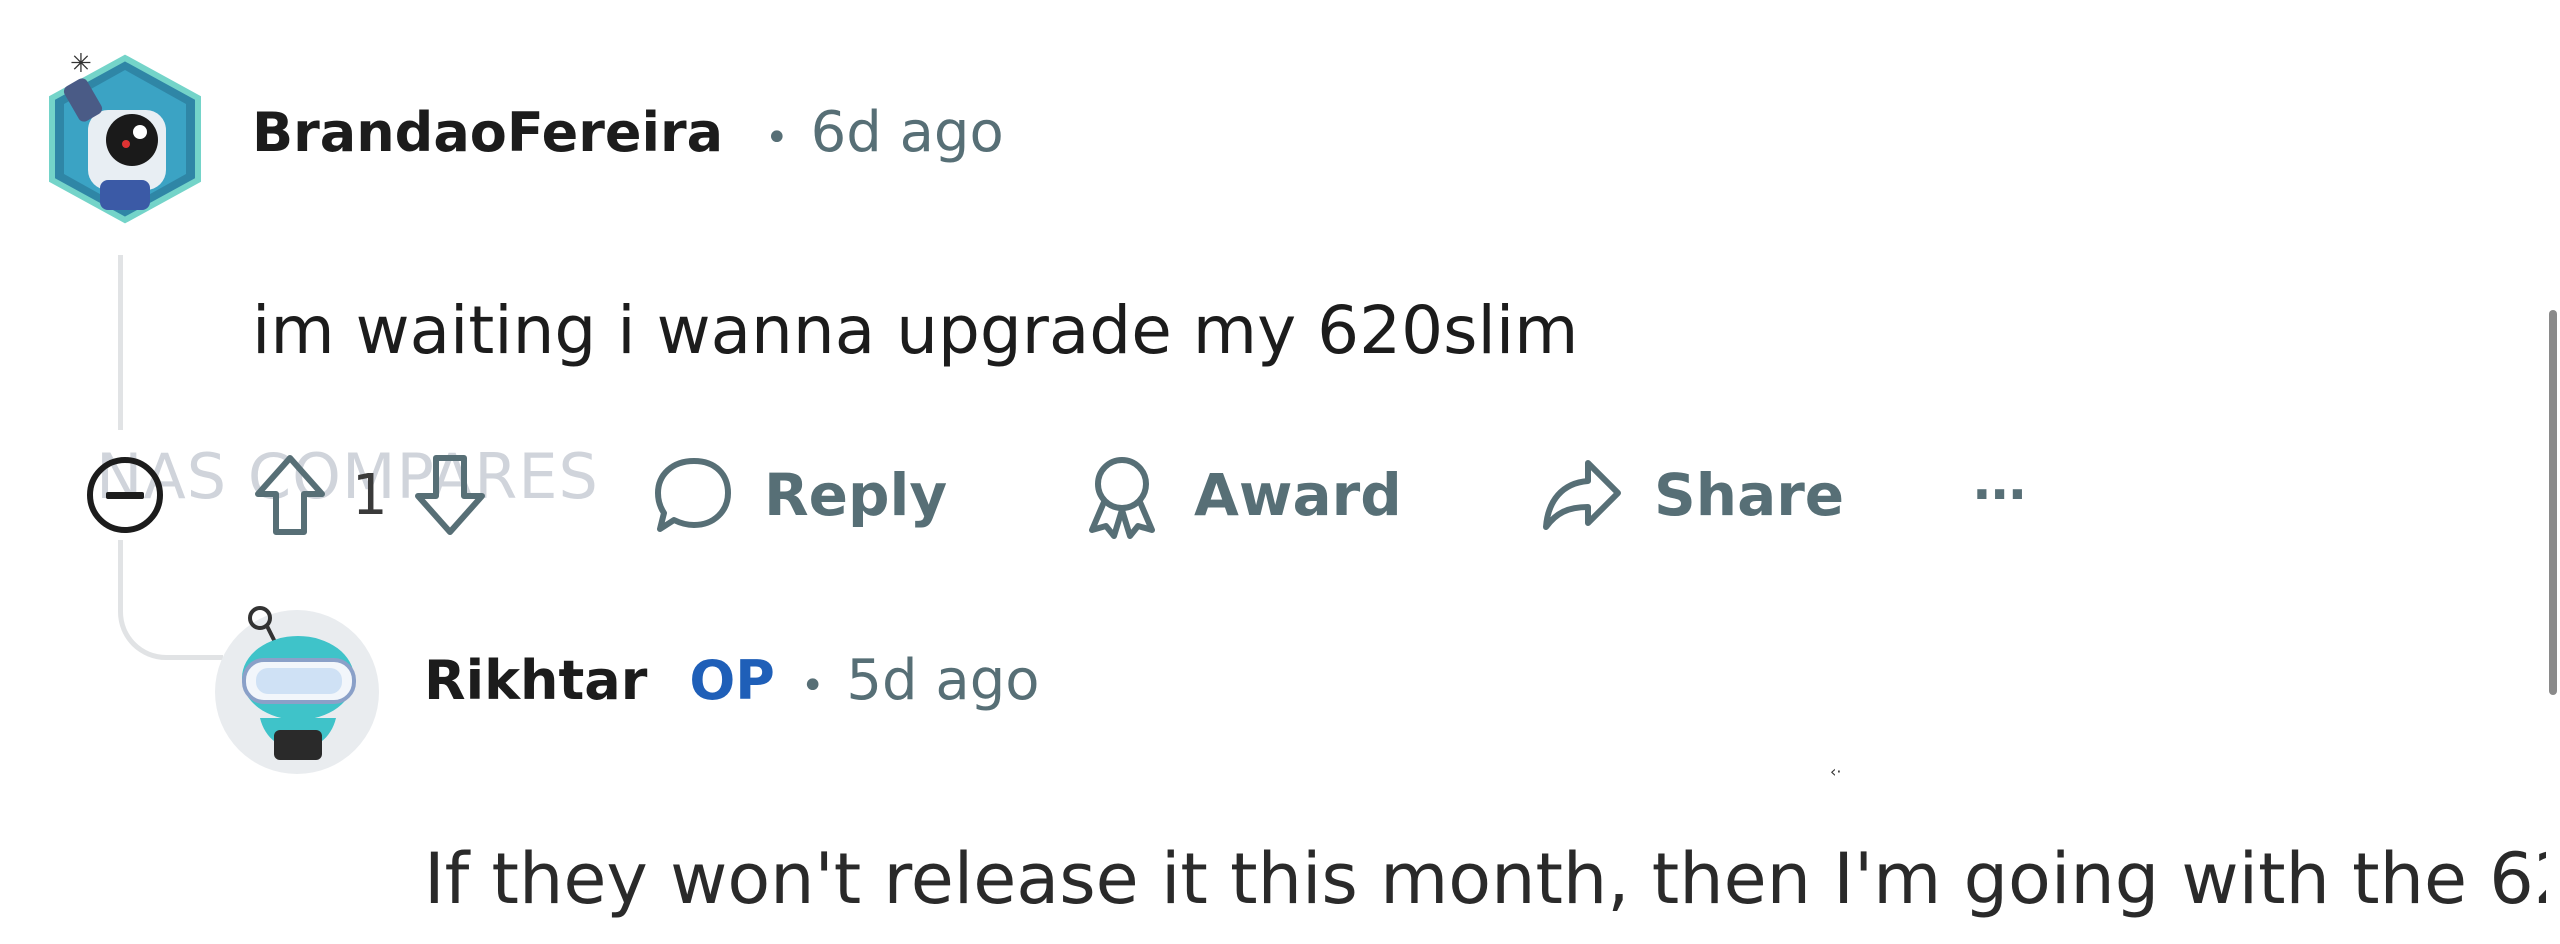  What do you see at coordinates (907, 132) in the screenshot?
I see `comment-timestamp: 6d ago` at bounding box center [907, 132].